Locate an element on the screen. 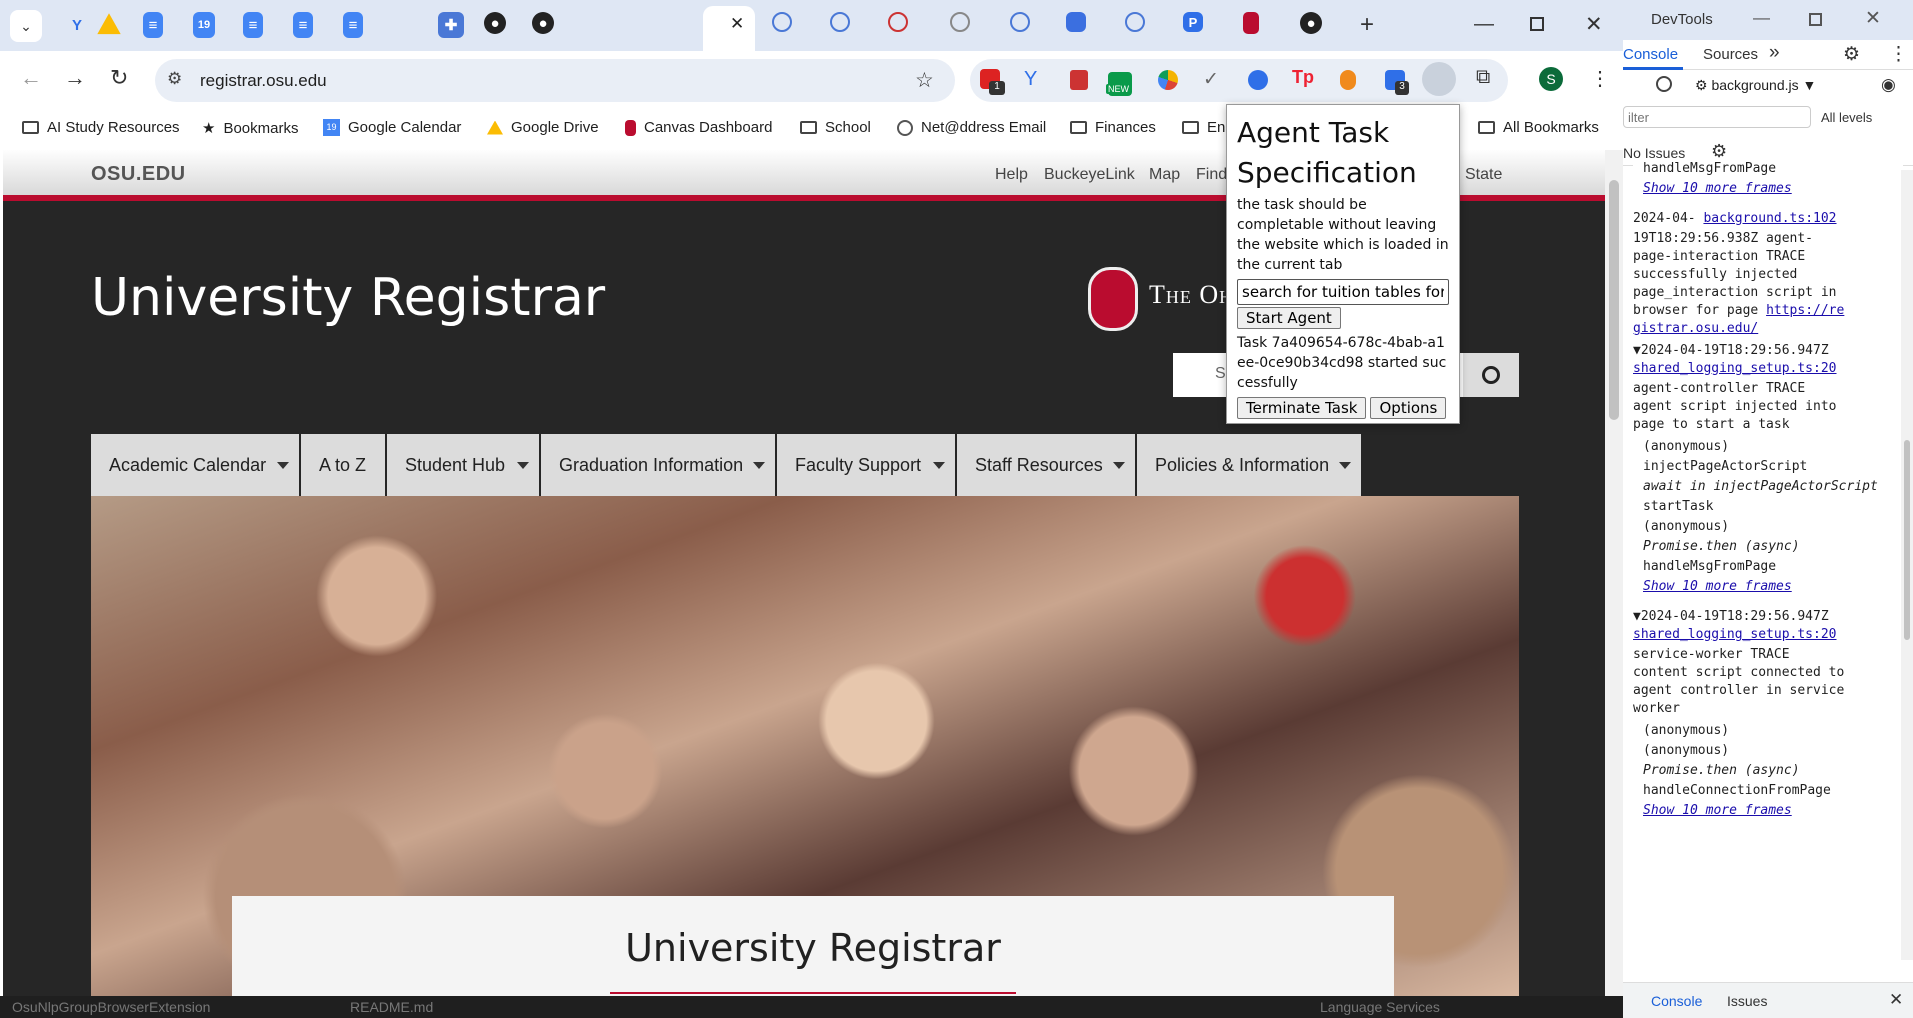 This screenshot has width=1913, height=1018. source-link: background.ts:102 is located at coordinates (1769, 218).